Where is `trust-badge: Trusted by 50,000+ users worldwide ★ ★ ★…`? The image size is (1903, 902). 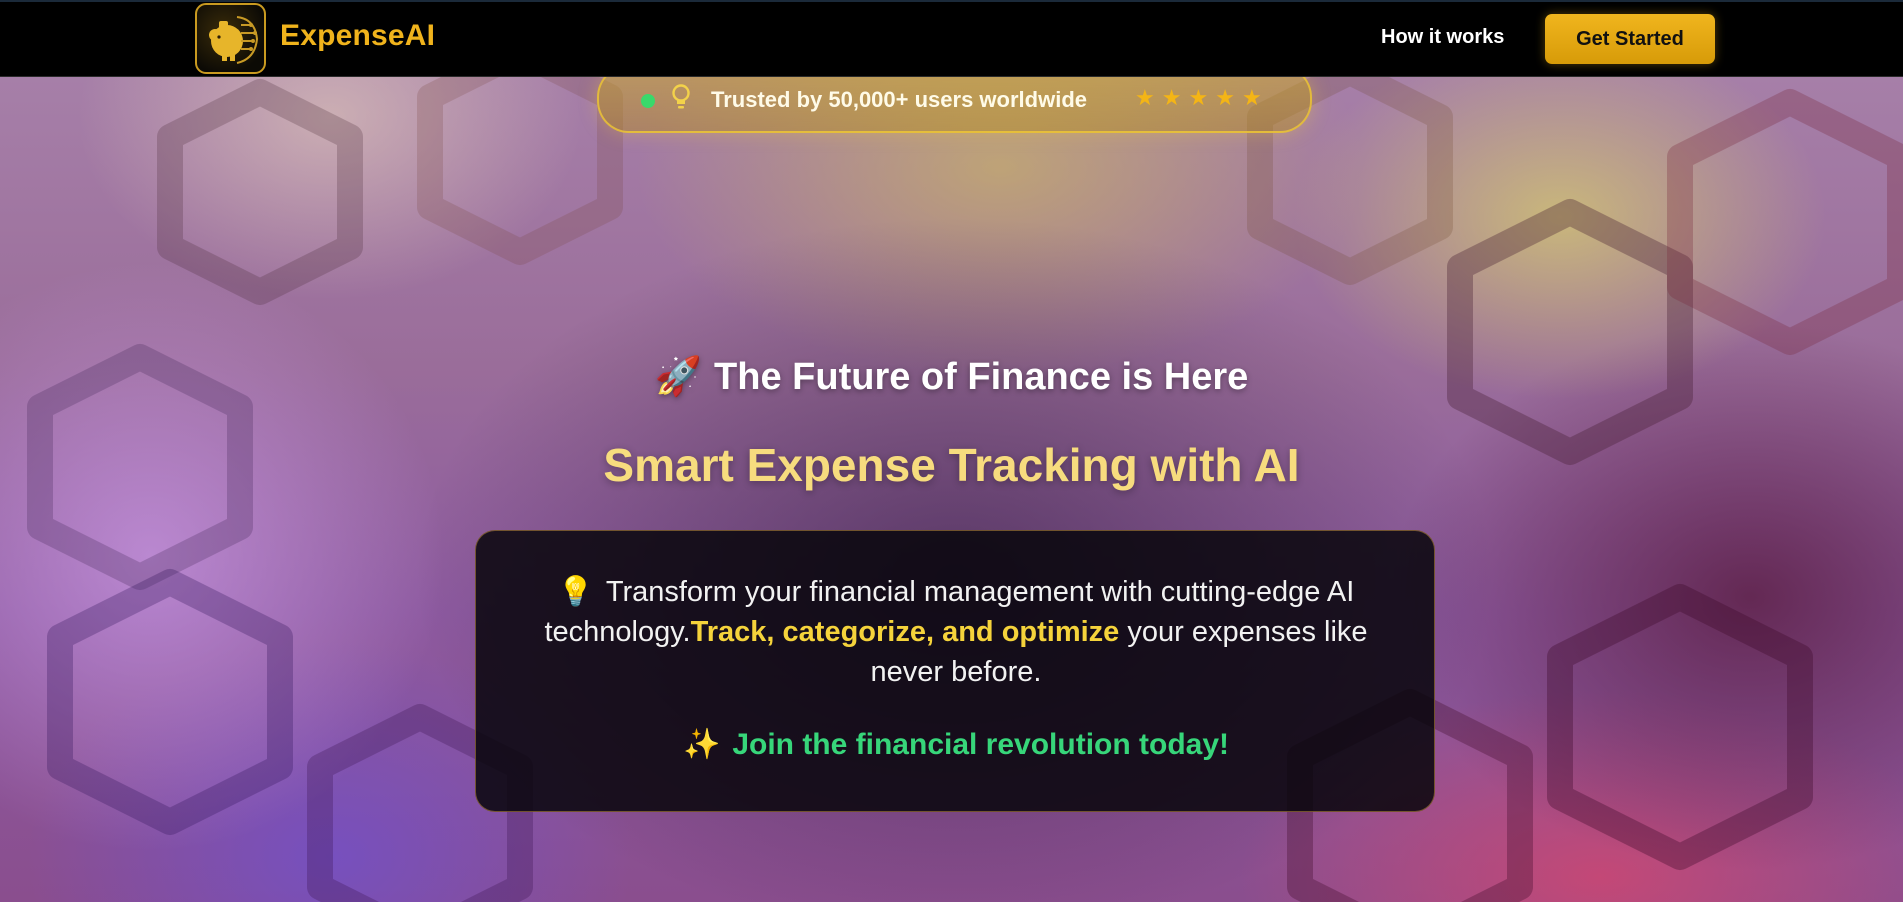 trust-badge: Trusted by 50,000+ users worldwide ★ ★ ★… is located at coordinates (954, 105).